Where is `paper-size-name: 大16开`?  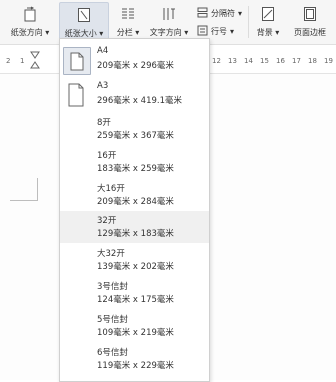 paper-size-name: 大16开 is located at coordinates (111, 189).